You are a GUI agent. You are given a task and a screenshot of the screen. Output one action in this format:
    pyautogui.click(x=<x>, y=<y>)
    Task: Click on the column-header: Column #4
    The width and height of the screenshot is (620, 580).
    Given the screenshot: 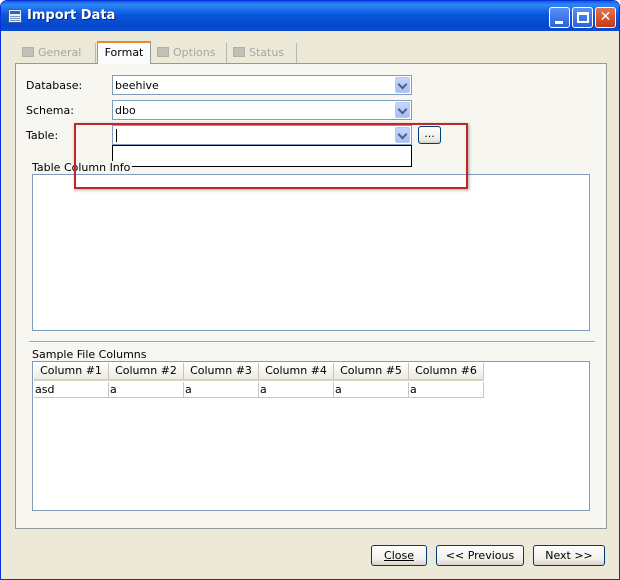 What is the action you would take?
    pyautogui.click(x=296, y=372)
    